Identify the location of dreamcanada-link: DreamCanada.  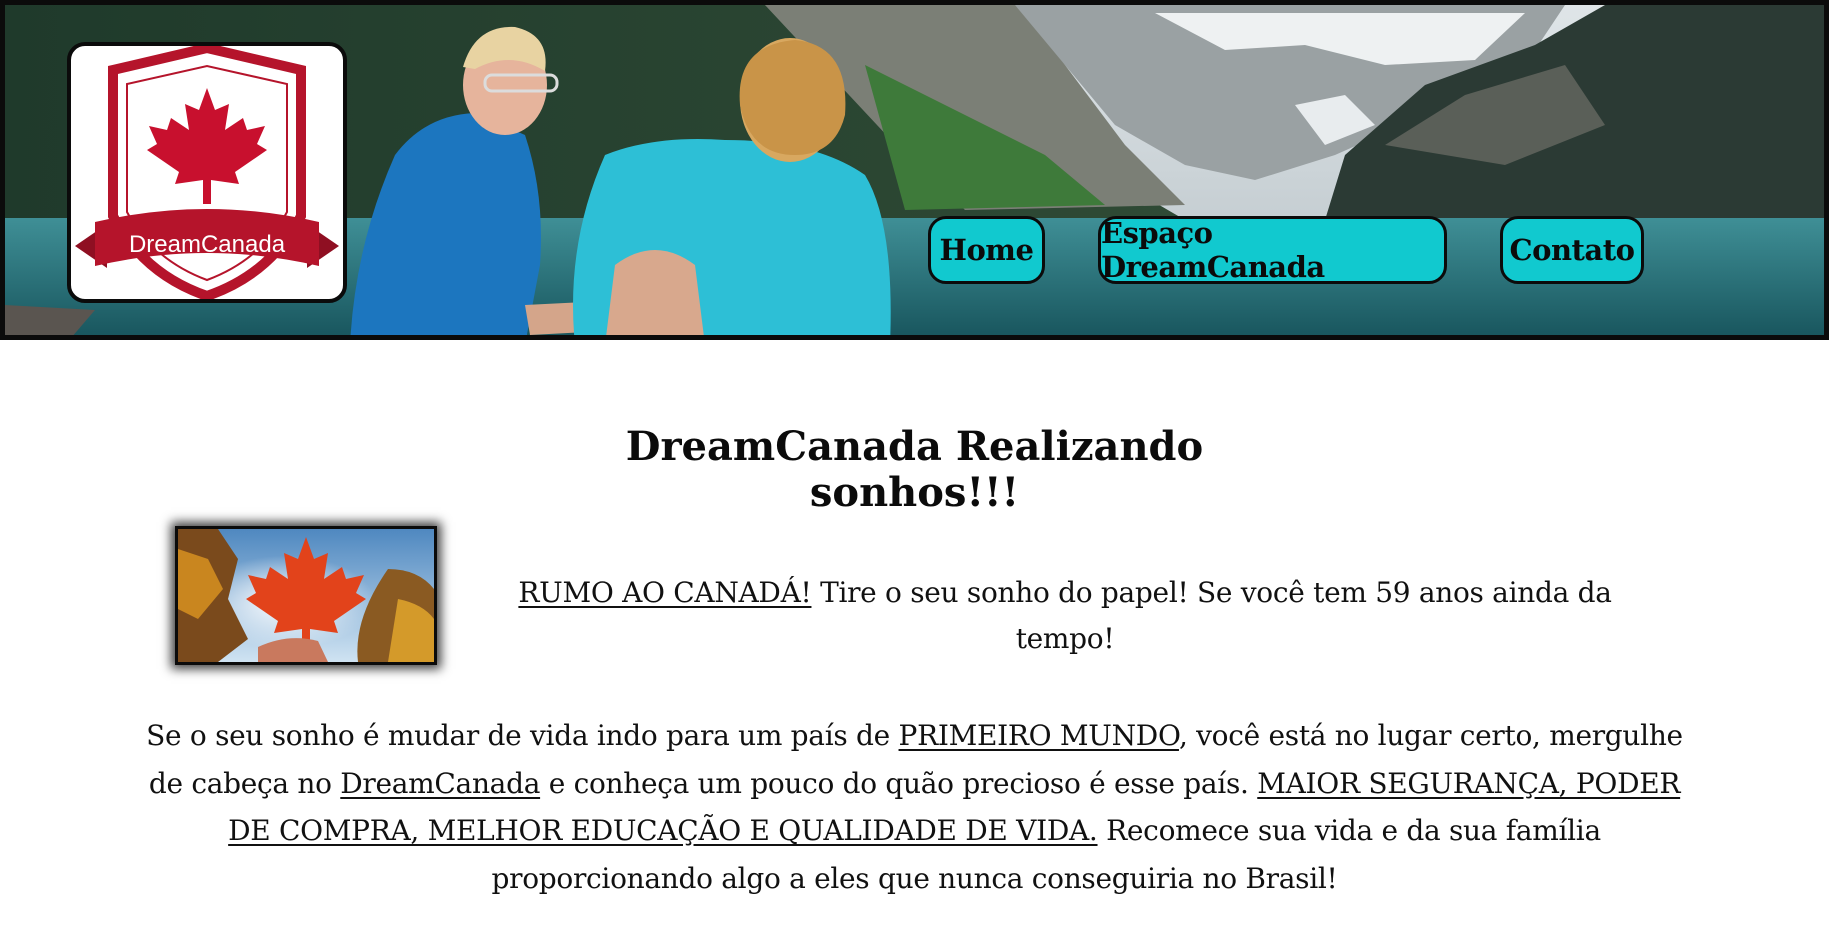
(440, 783).